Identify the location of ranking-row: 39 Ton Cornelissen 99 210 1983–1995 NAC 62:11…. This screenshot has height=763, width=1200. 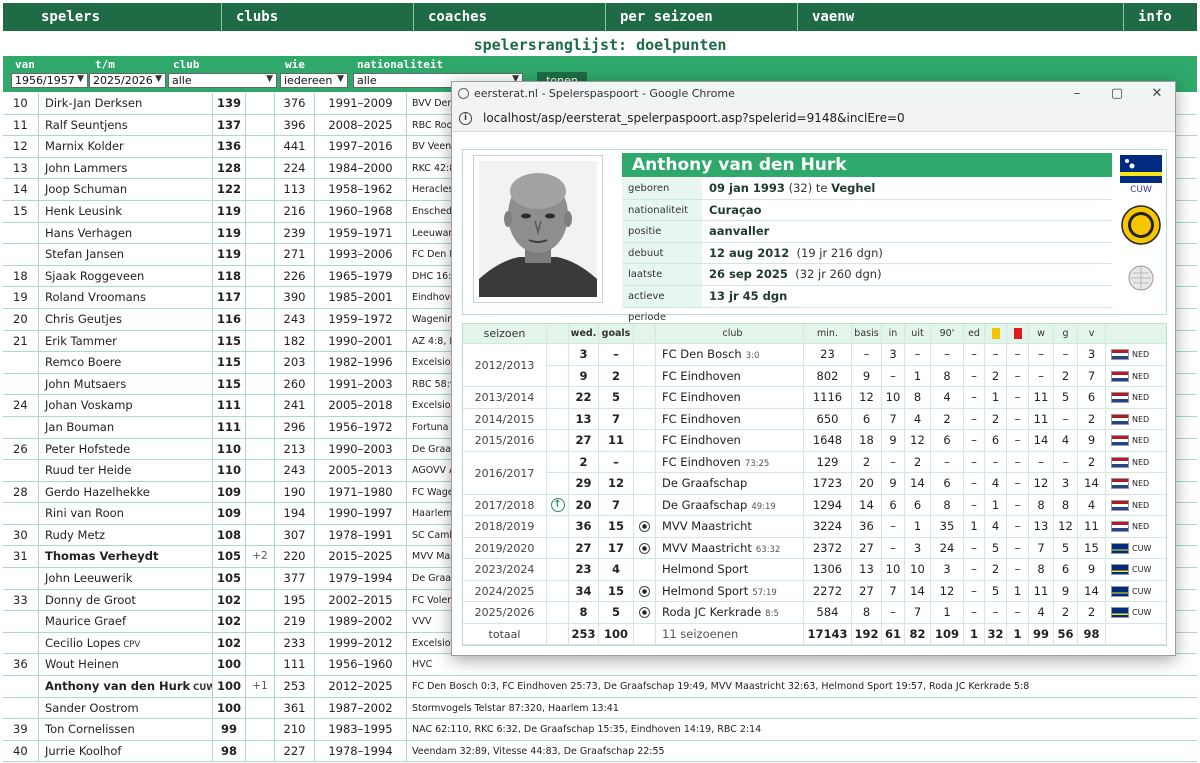
(600, 730).